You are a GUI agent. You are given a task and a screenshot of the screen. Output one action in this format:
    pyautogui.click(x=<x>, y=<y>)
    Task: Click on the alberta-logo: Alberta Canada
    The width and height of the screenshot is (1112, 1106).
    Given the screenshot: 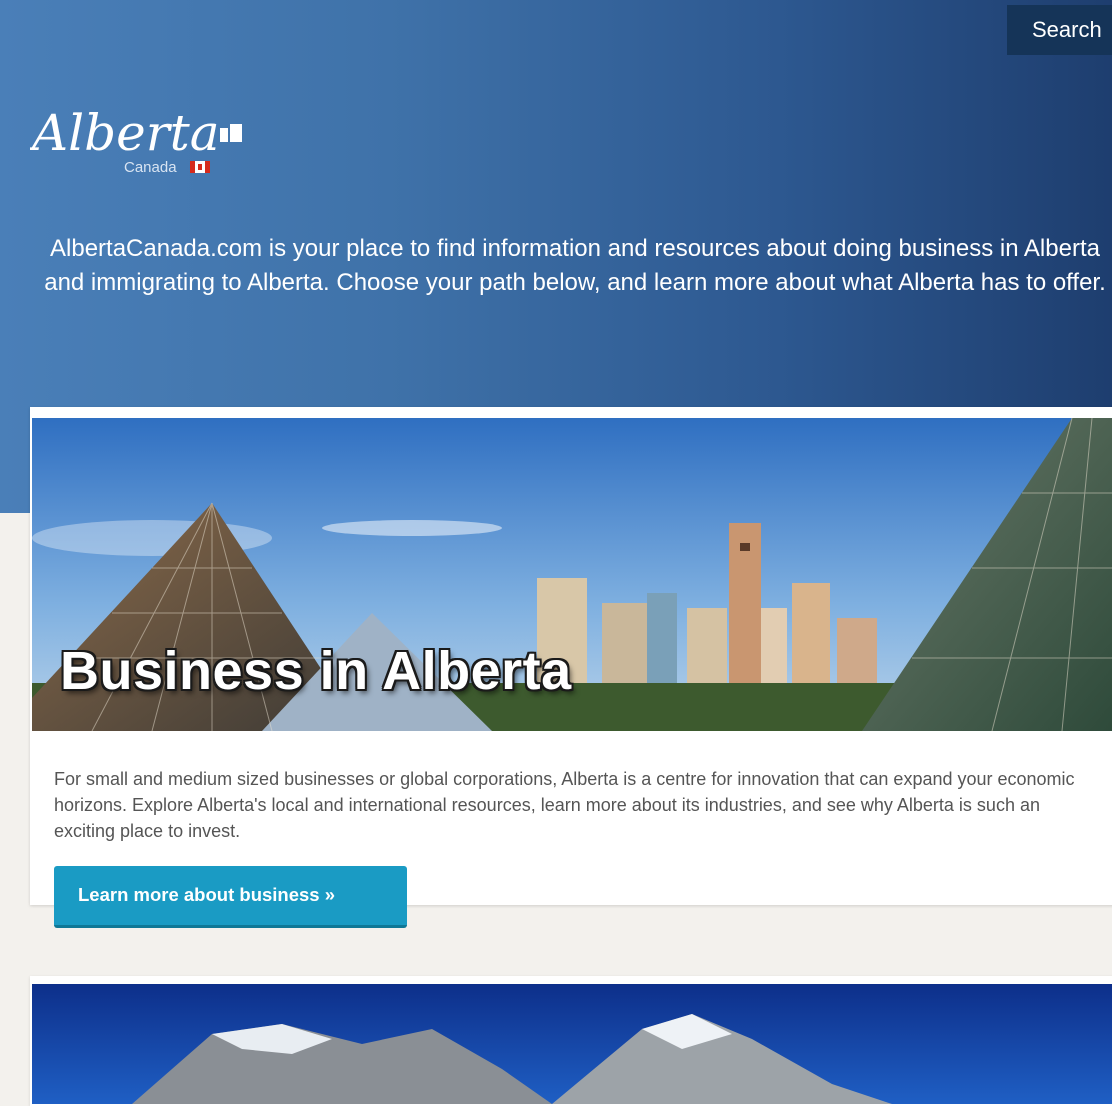 What is the action you would take?
    pyautogui.click(x=144, y=137)
    